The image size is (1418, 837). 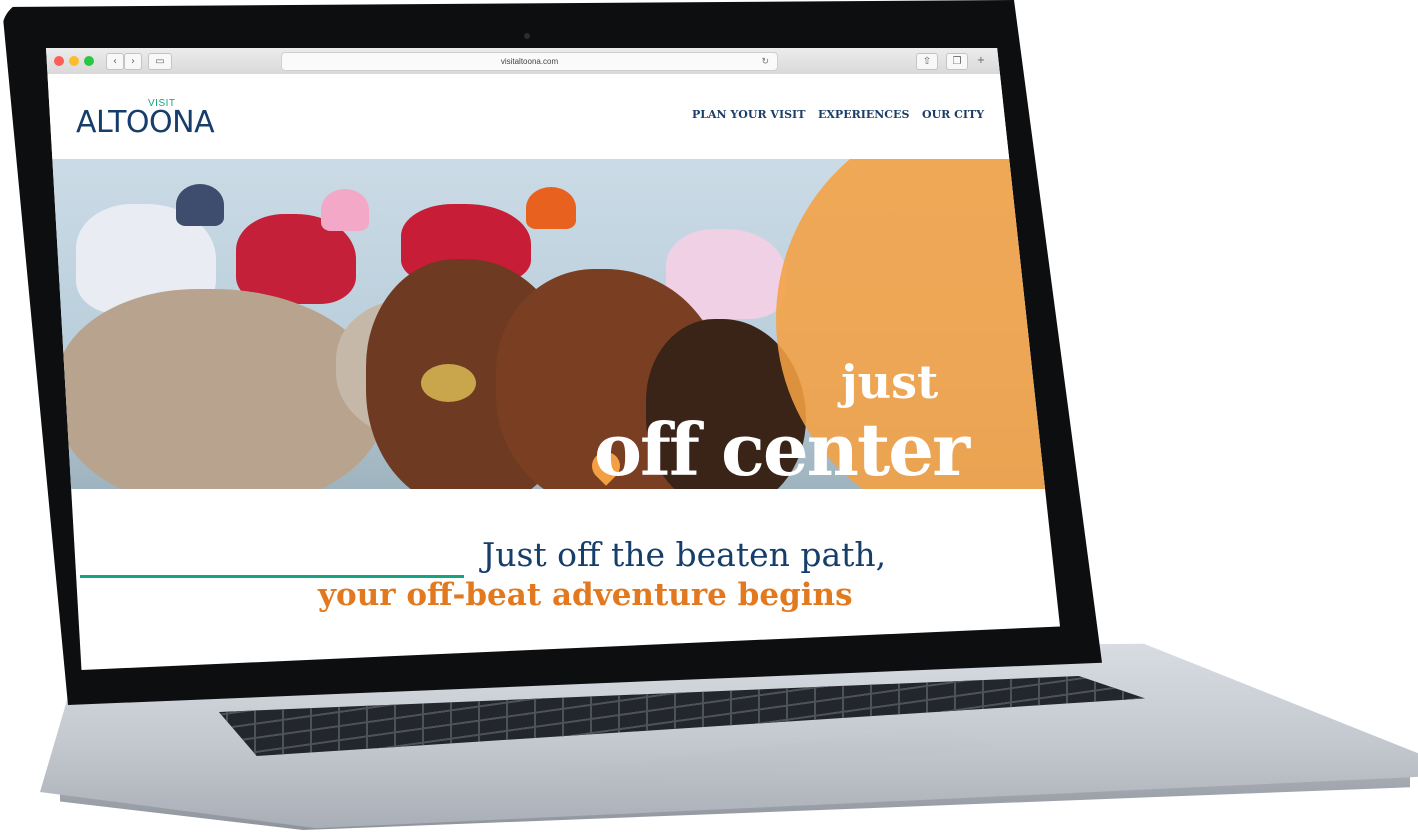 I want to click on share-button: ⇧, so click(x=927, y=61).